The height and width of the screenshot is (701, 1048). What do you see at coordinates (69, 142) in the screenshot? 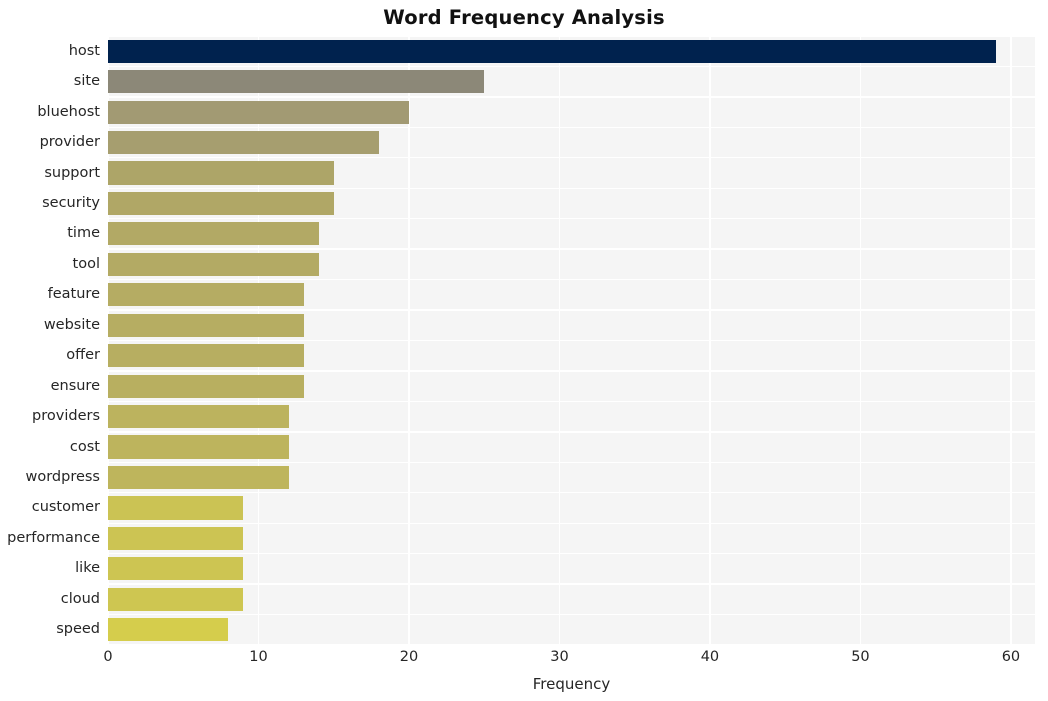
I see `y-tick-label-provider: provider` at bounding box center [69, 142].